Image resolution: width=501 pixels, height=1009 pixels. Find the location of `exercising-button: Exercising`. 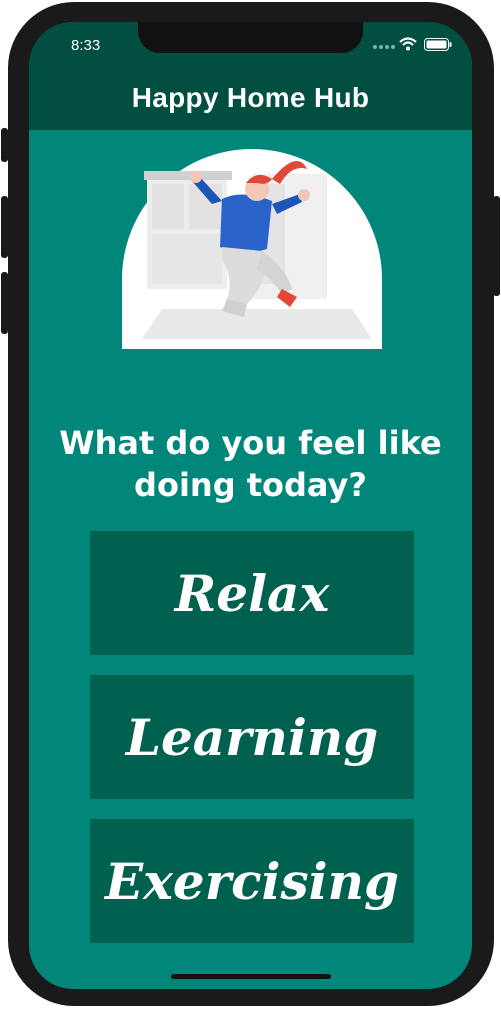

exercising-button: Exercising is located at coordinates (252, 881).